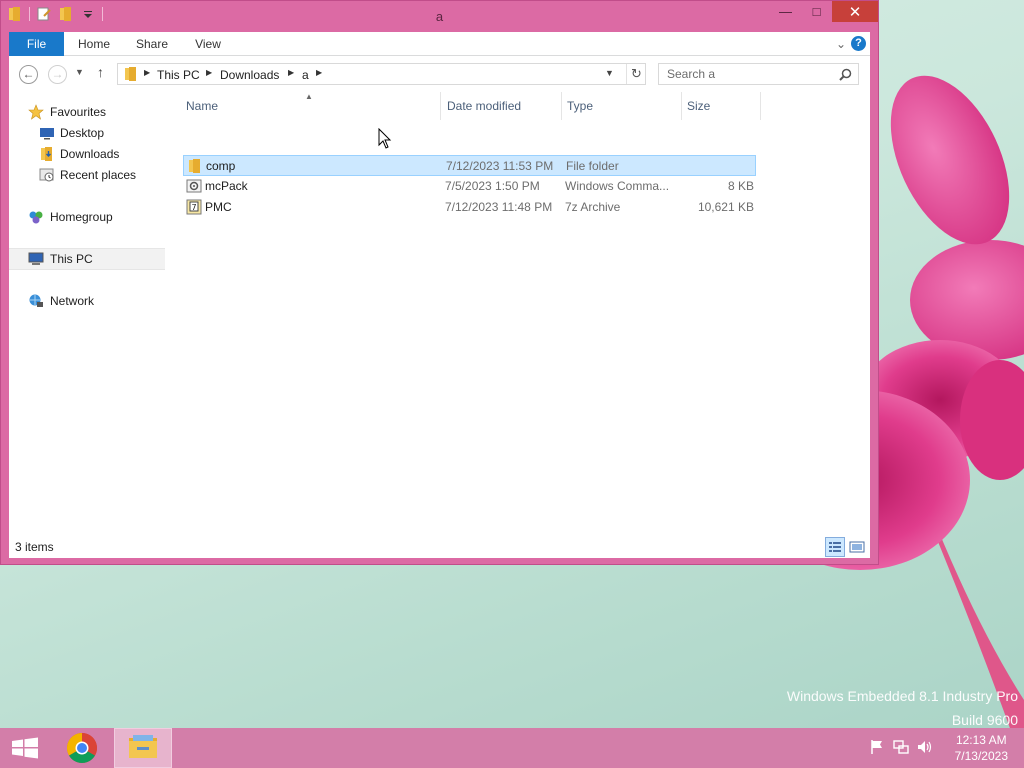  Describe the element at coordinates (785, 11) in the screenshot. I see `minimize-button: —` at that location.